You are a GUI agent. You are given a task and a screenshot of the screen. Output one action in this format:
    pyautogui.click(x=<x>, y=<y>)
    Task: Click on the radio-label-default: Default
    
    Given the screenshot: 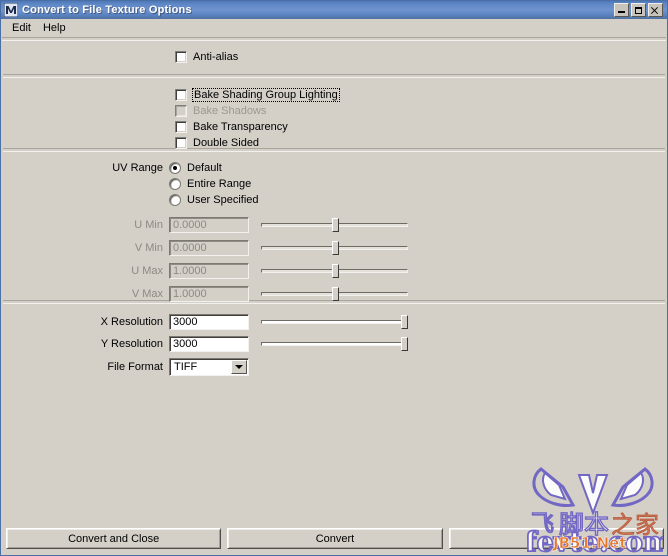 What is the action you would take?
    pyautogui.click(x=204, y=168)
    